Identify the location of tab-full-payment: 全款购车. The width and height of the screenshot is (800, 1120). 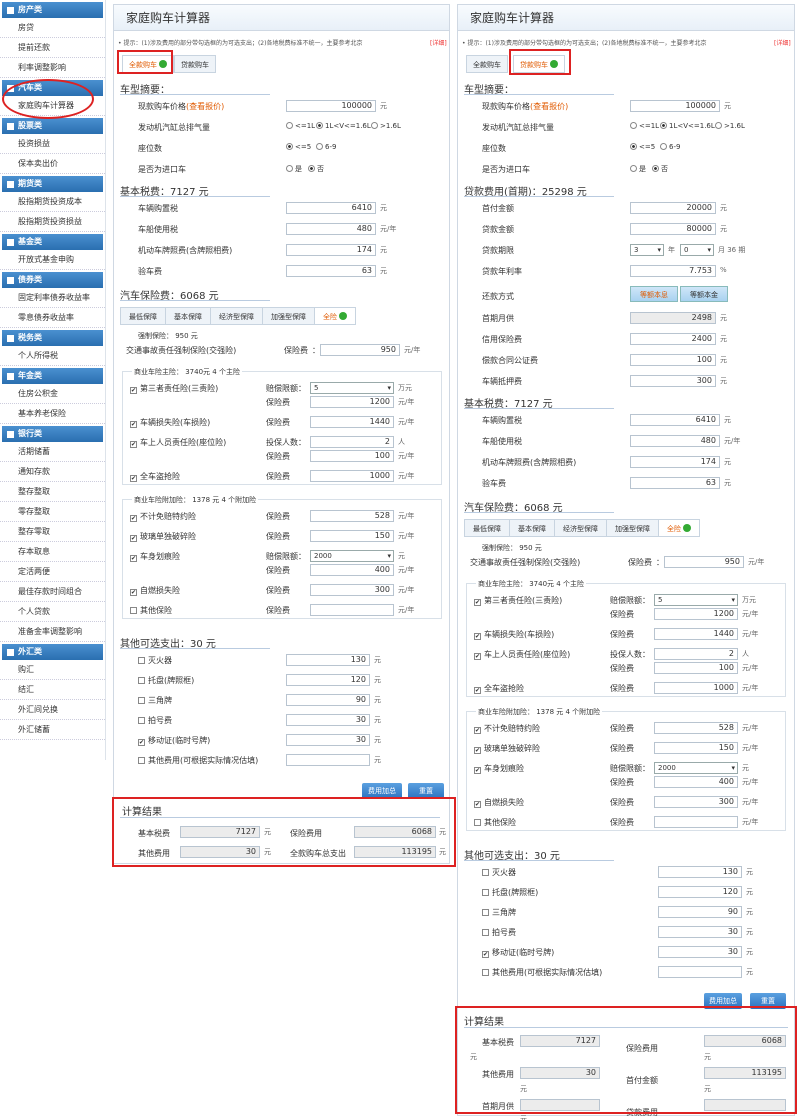
(487, 64).